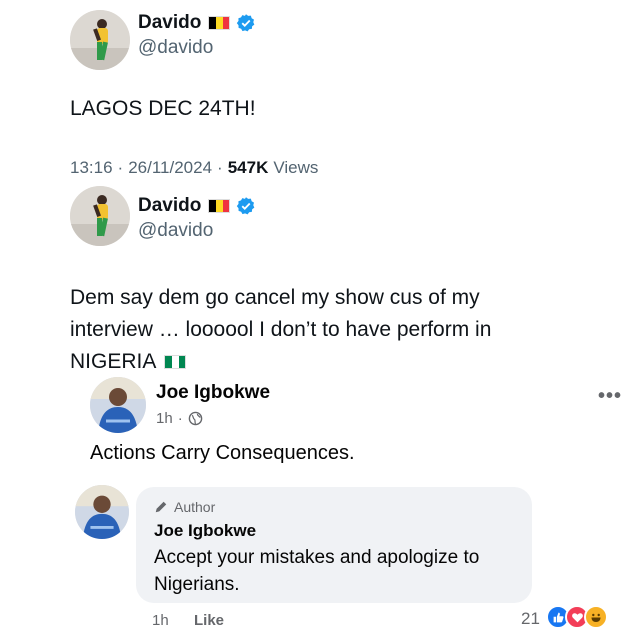  What do you see at coordinates (296, 167) in the screenshot?
I see `views-label: Views` at bounding box center [296, 167].